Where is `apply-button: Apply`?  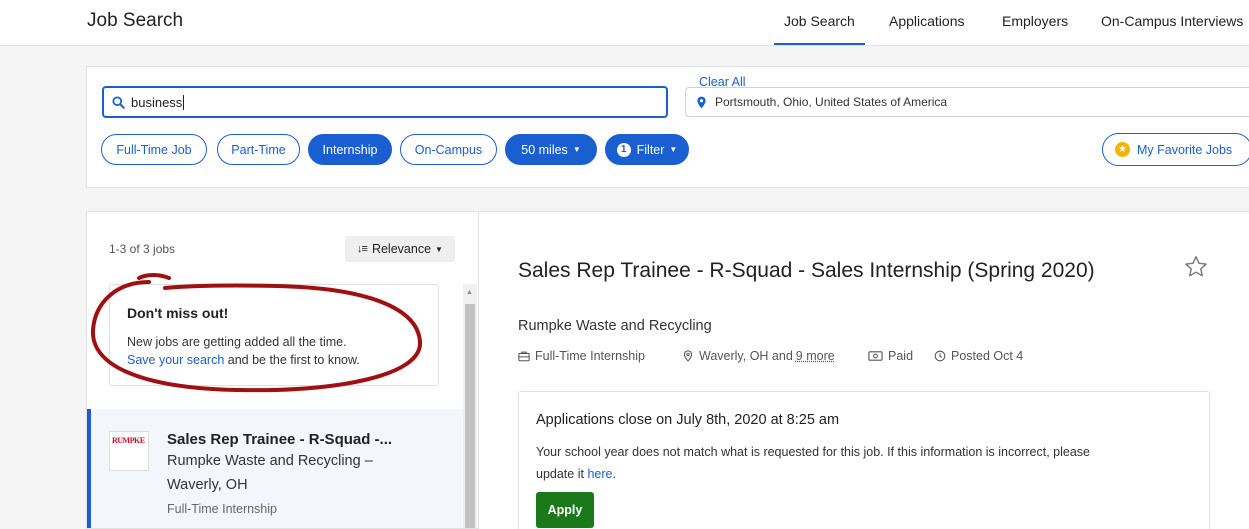 apply-button: Apply is located at coordinates (565, 510).